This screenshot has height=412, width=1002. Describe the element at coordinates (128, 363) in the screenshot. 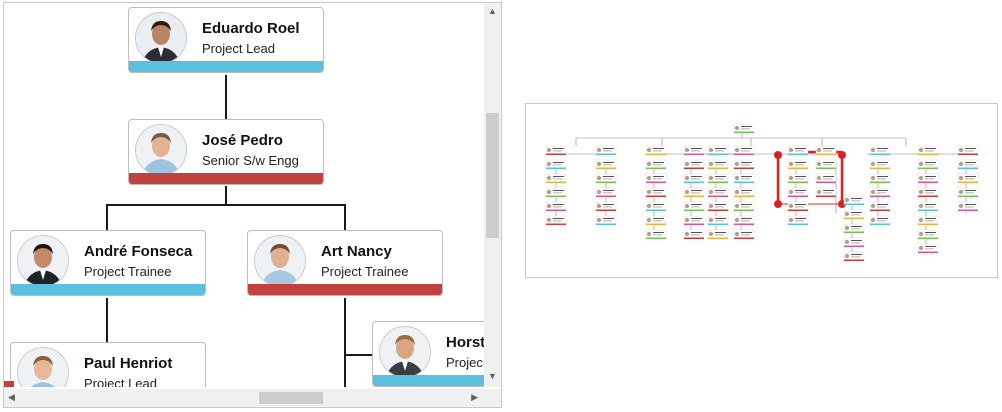

I see `employee-name: Paul Henriot` at that location.